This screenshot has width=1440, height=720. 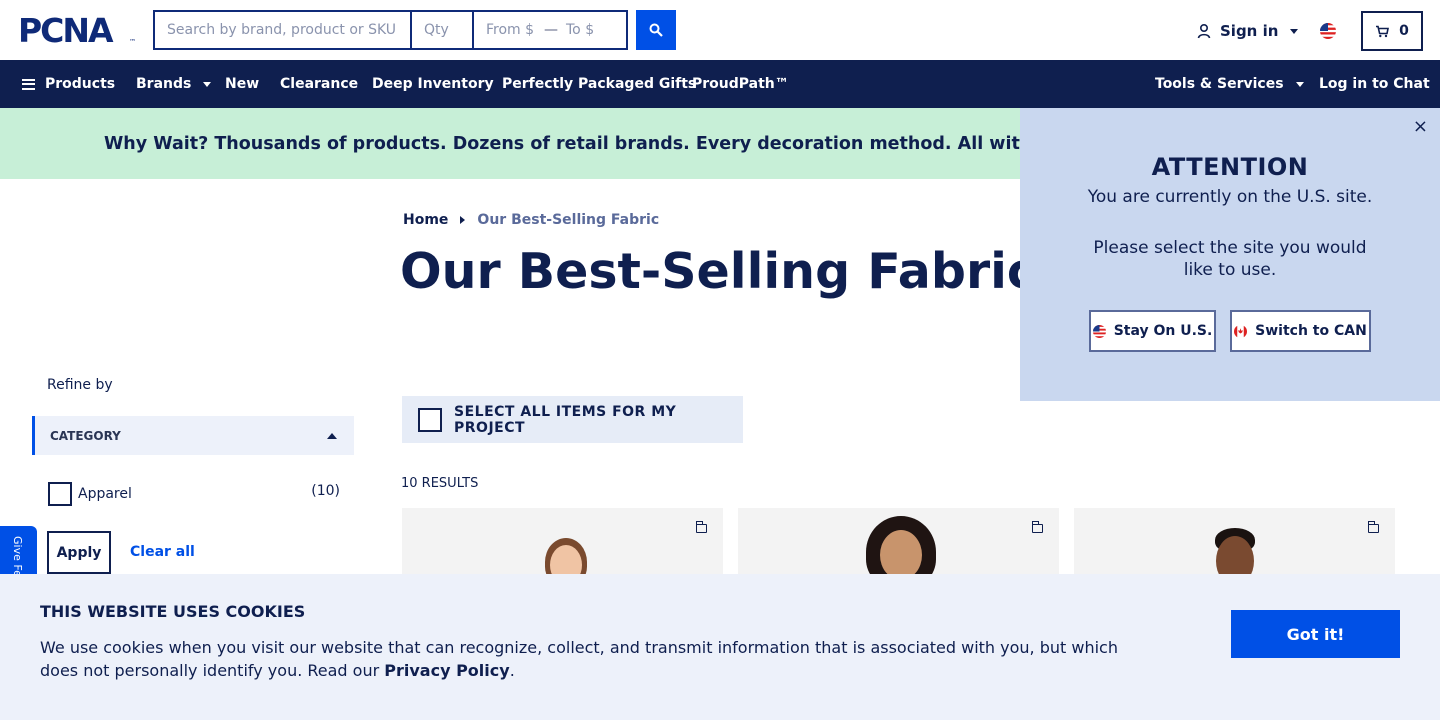 I want to click on nav-clearance: Clearance, so click(x=319, y=84).